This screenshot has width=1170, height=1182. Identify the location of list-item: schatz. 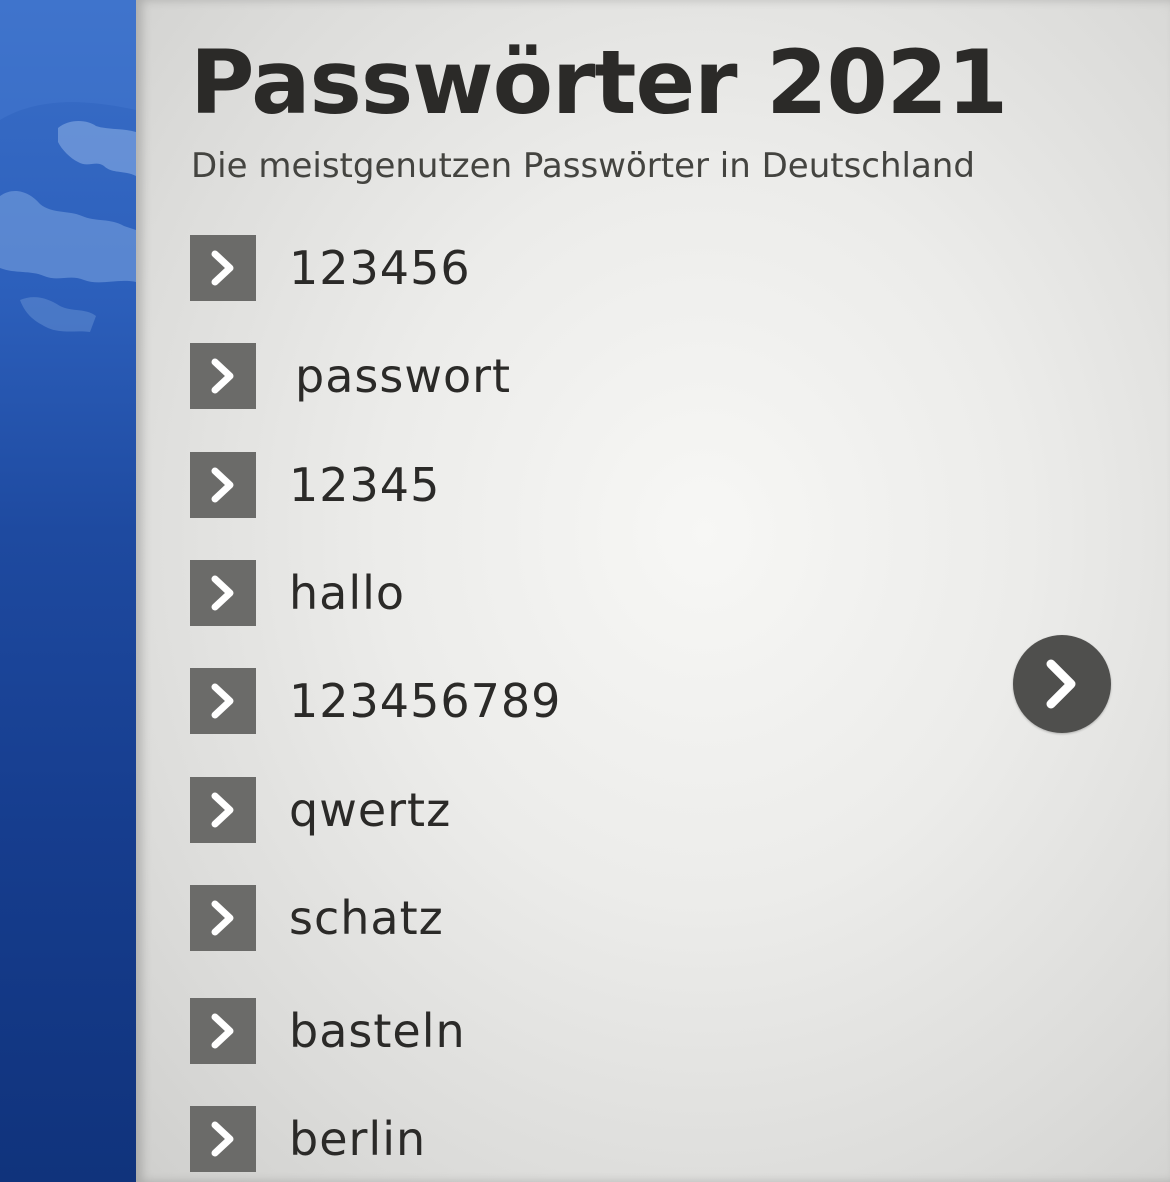
(540, 918).